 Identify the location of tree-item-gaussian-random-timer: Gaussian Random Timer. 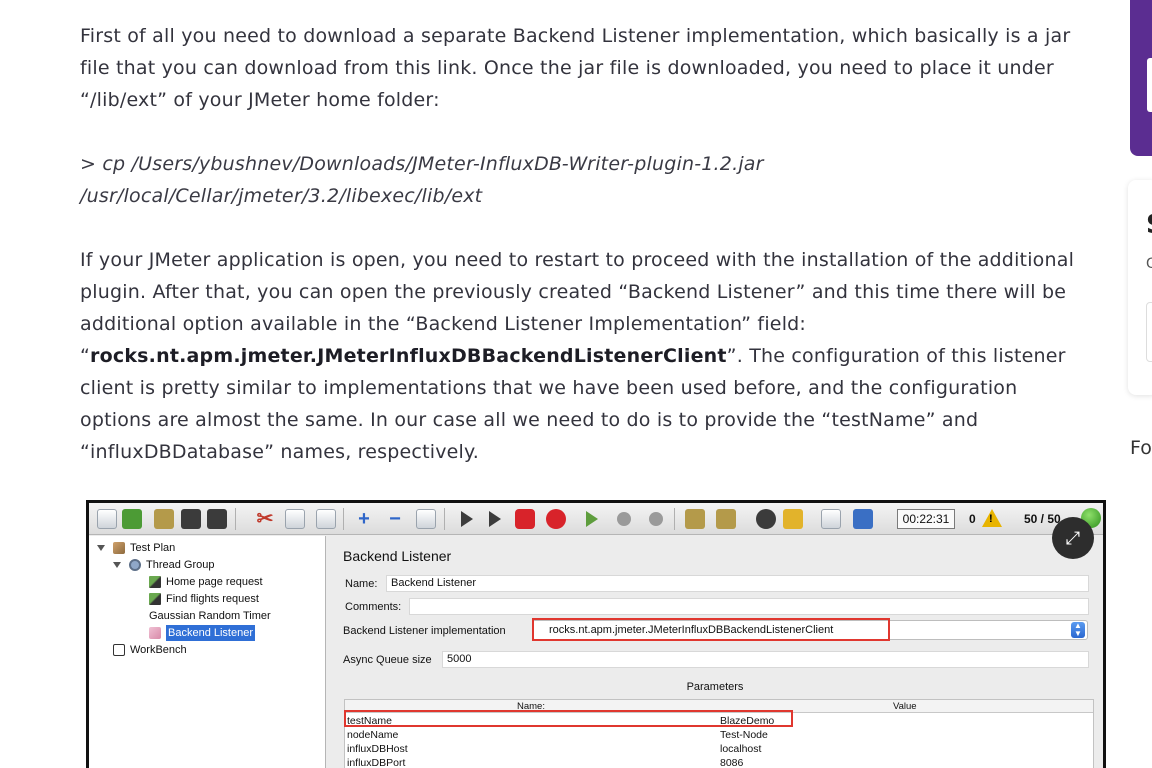
(559, 617).